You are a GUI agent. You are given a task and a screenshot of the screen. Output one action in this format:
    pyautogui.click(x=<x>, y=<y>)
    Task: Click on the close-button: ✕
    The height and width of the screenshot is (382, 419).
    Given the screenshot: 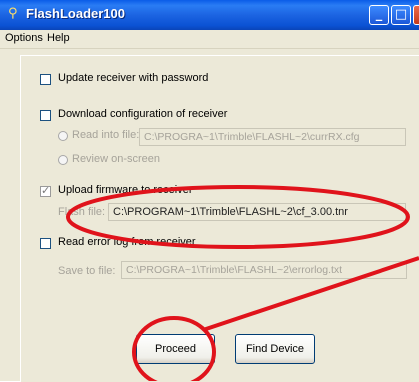 What is the action you would take?
    pyautogui.click(x=416, y=15)
    